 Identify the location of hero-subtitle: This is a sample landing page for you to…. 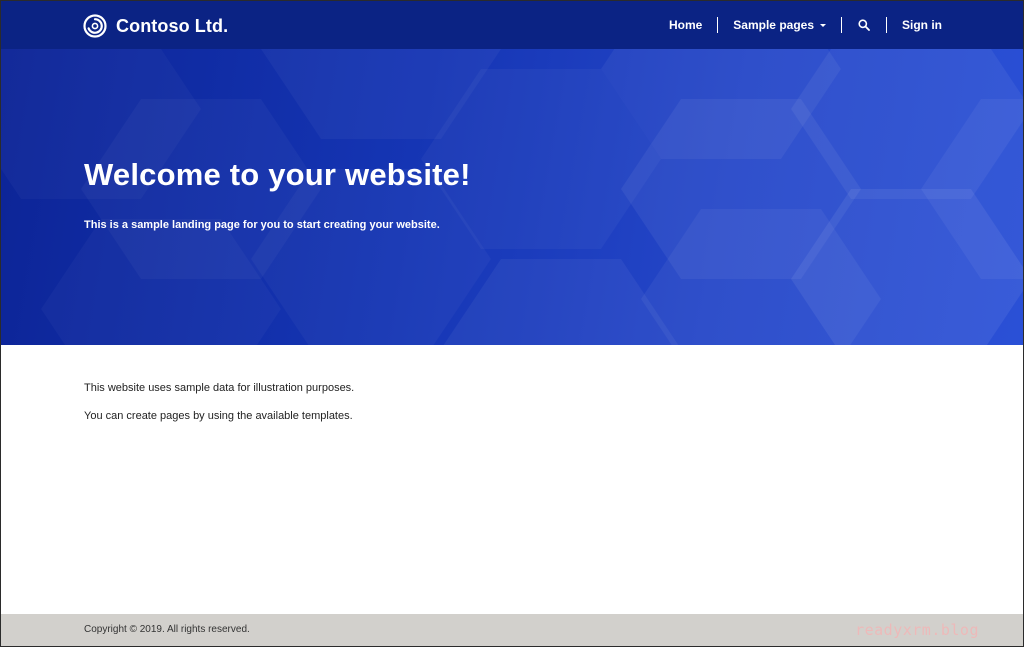
(262, 225).